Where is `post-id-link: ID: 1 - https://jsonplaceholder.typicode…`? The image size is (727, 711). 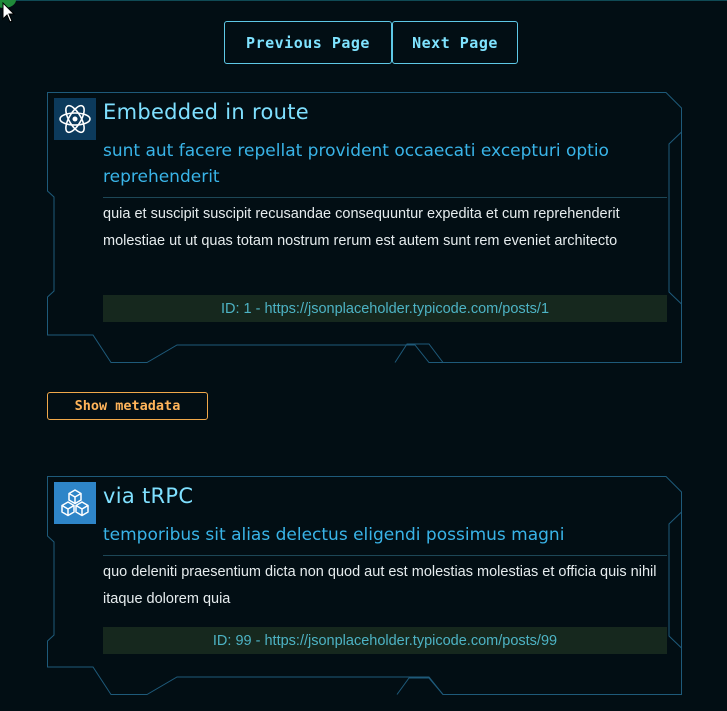 post-id-link: ID: 1 - https://jsonplaceholder.typicode… is located at coordinates (385, 308).